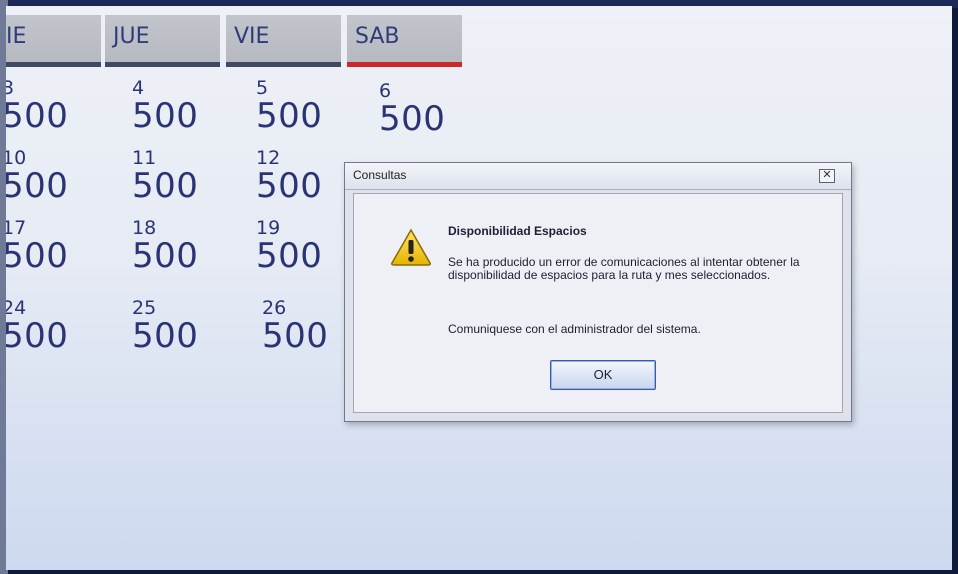 The image size is (958, 574). Describe the element at coordinates (380, 175) in the screenshot. I see `dialog-title: Consultas` at that location.